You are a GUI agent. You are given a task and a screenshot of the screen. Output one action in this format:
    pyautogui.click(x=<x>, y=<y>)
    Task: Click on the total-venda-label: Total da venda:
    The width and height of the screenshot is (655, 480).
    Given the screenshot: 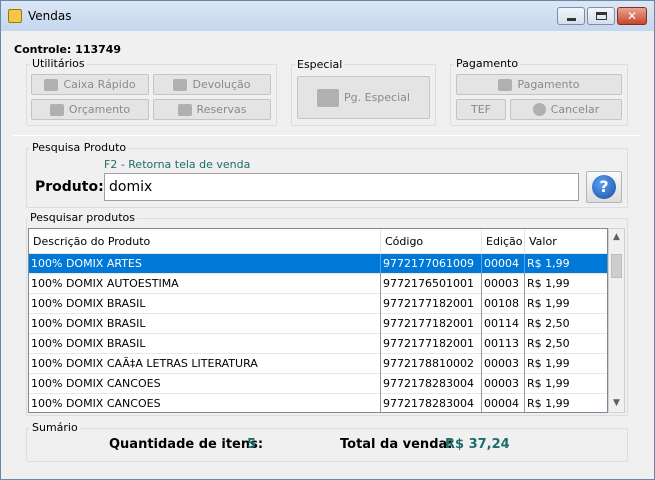 What is the action you would take?
    pyautogui.click(x=396, y=444)
    